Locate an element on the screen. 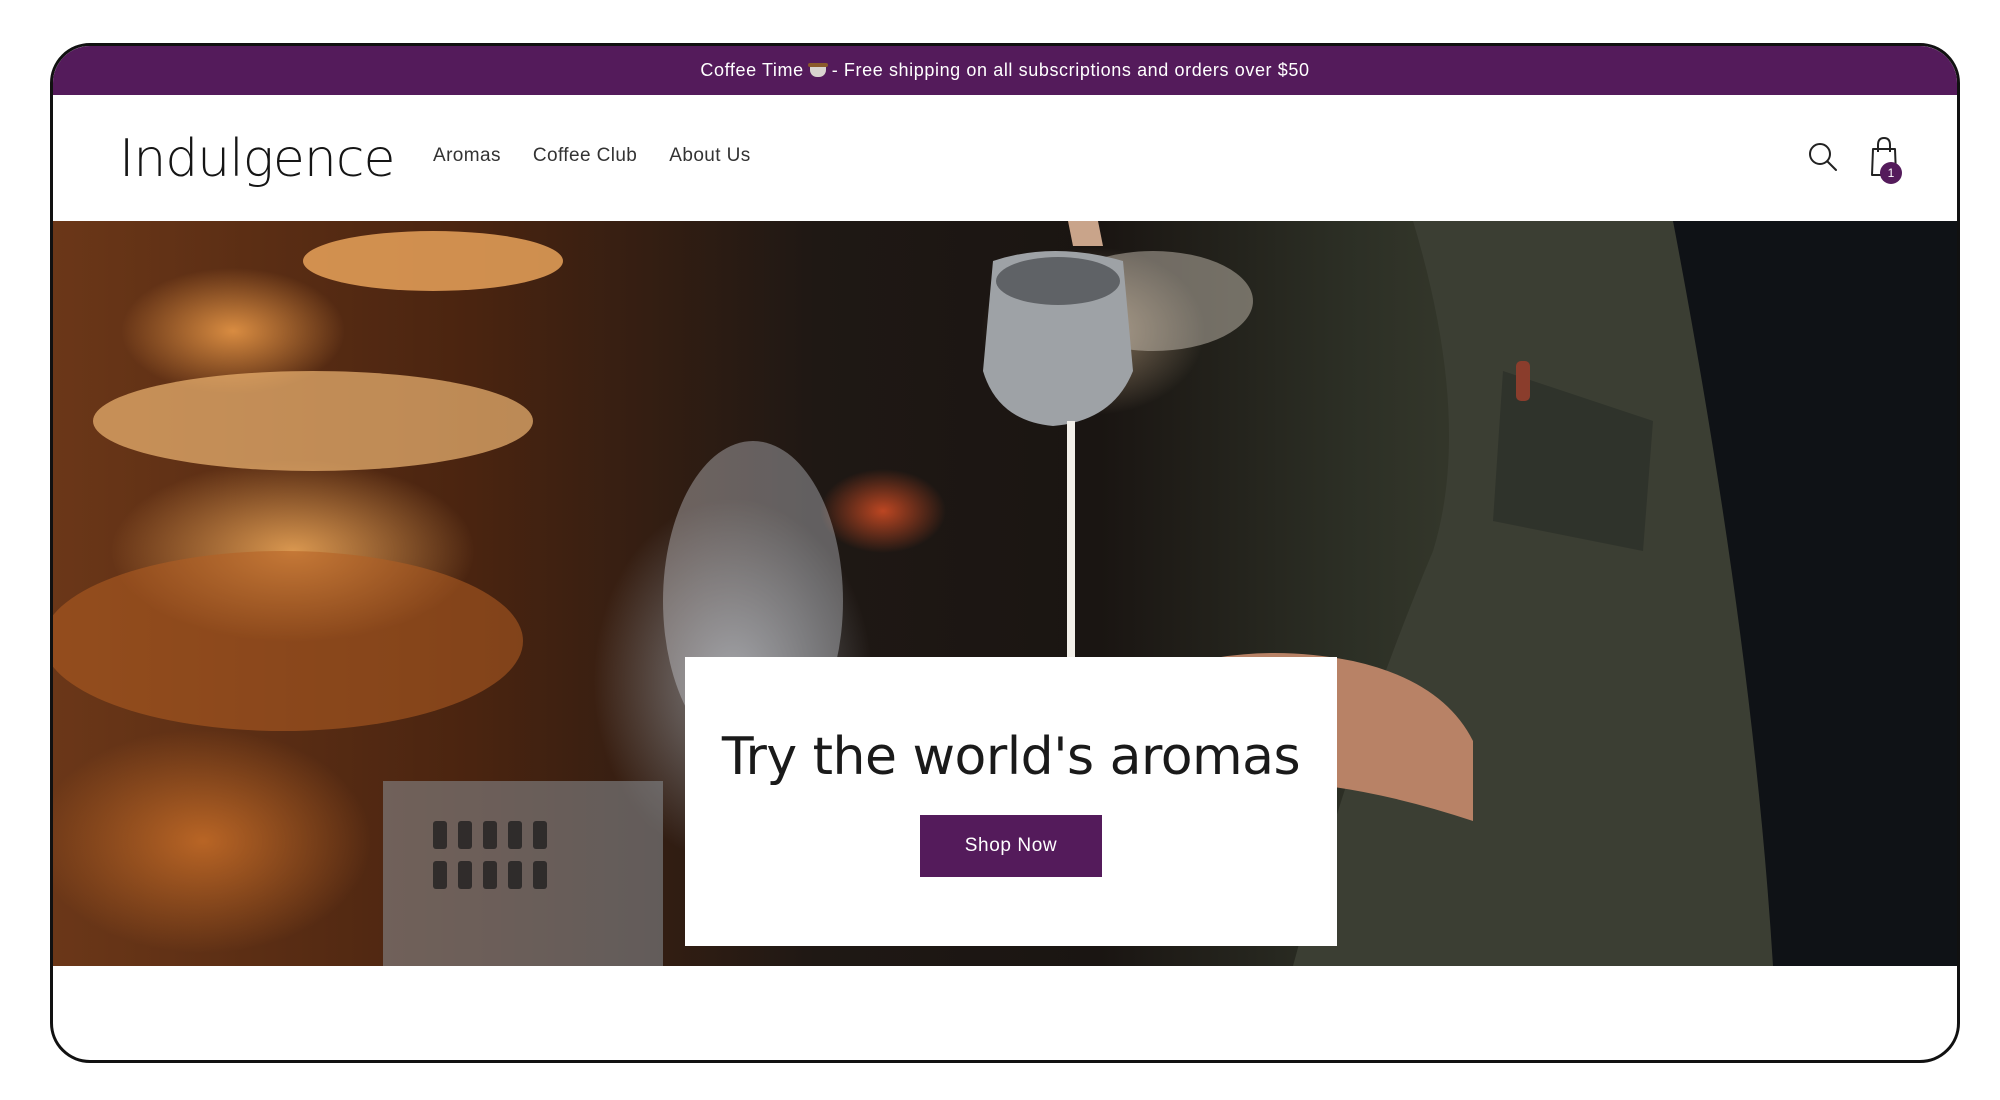 The image size is (2000, 1100). nav-item-about-us: About Us is located at coordinates (709, 156).